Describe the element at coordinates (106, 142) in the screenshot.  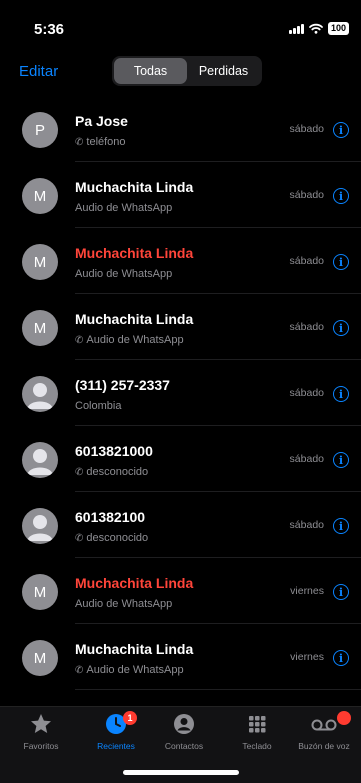
I see `call-detail-text: teléfono` at that location.